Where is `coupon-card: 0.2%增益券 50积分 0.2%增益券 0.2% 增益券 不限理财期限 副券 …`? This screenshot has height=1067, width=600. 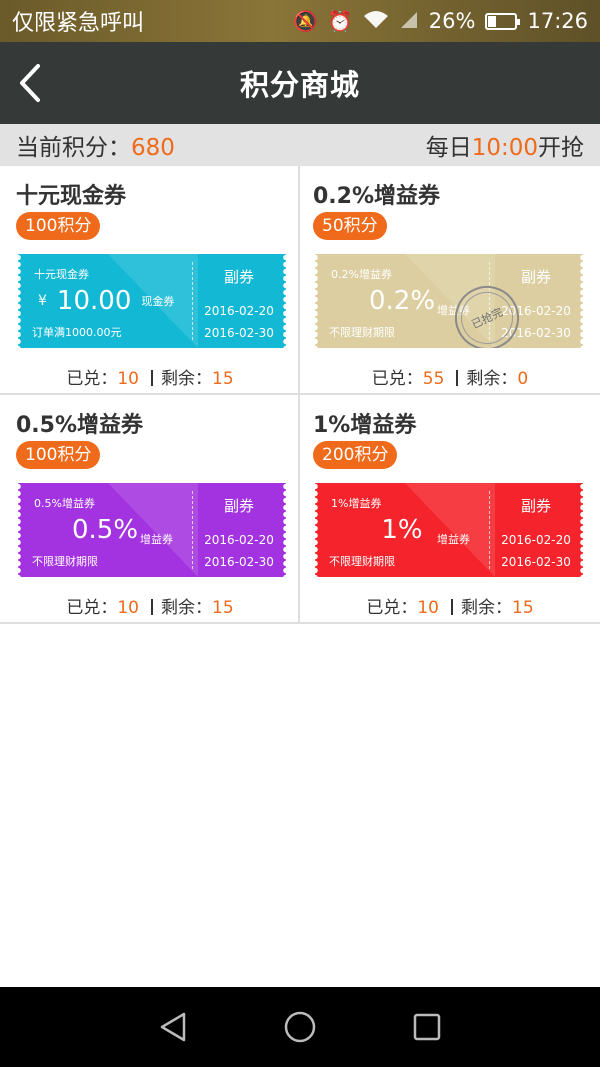
coupon-card: 0.2%增益券 50积分 0.2%增益券 0.2% 增益券 不限理财期限 副券 … is located at coordinates (450, 279).